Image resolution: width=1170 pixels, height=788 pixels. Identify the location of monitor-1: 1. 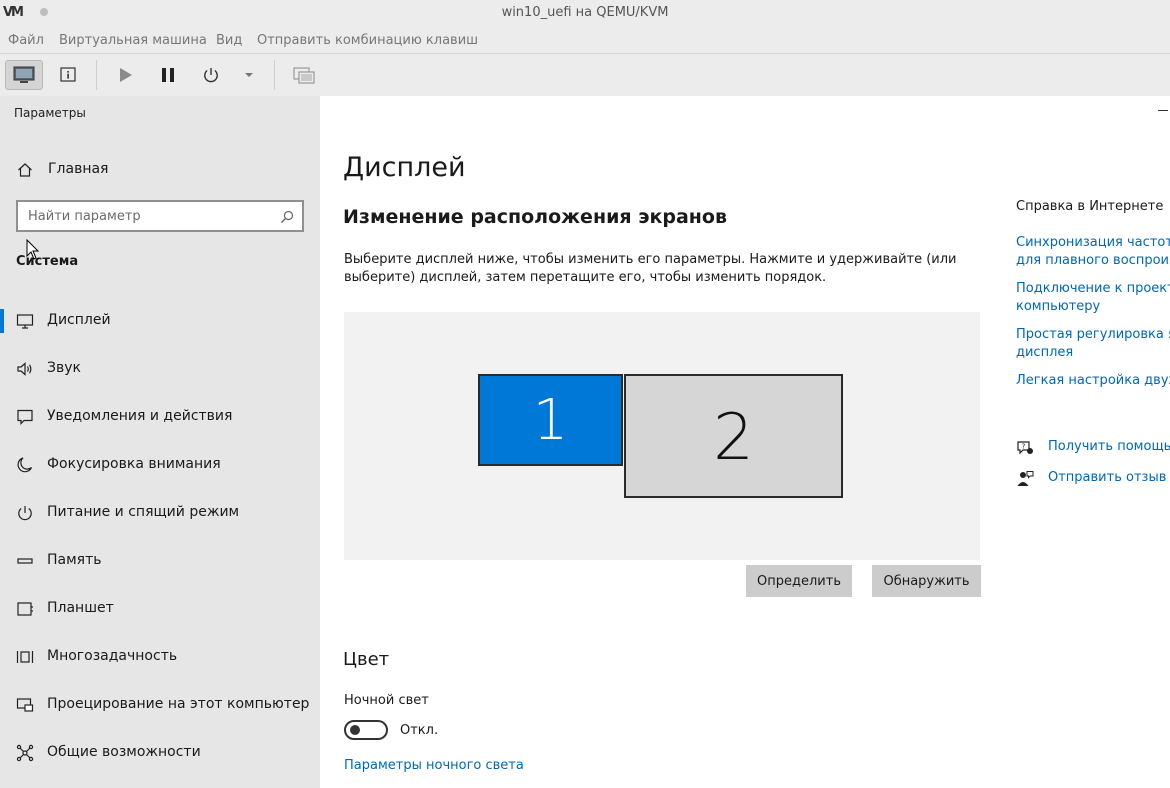
(550, 420).